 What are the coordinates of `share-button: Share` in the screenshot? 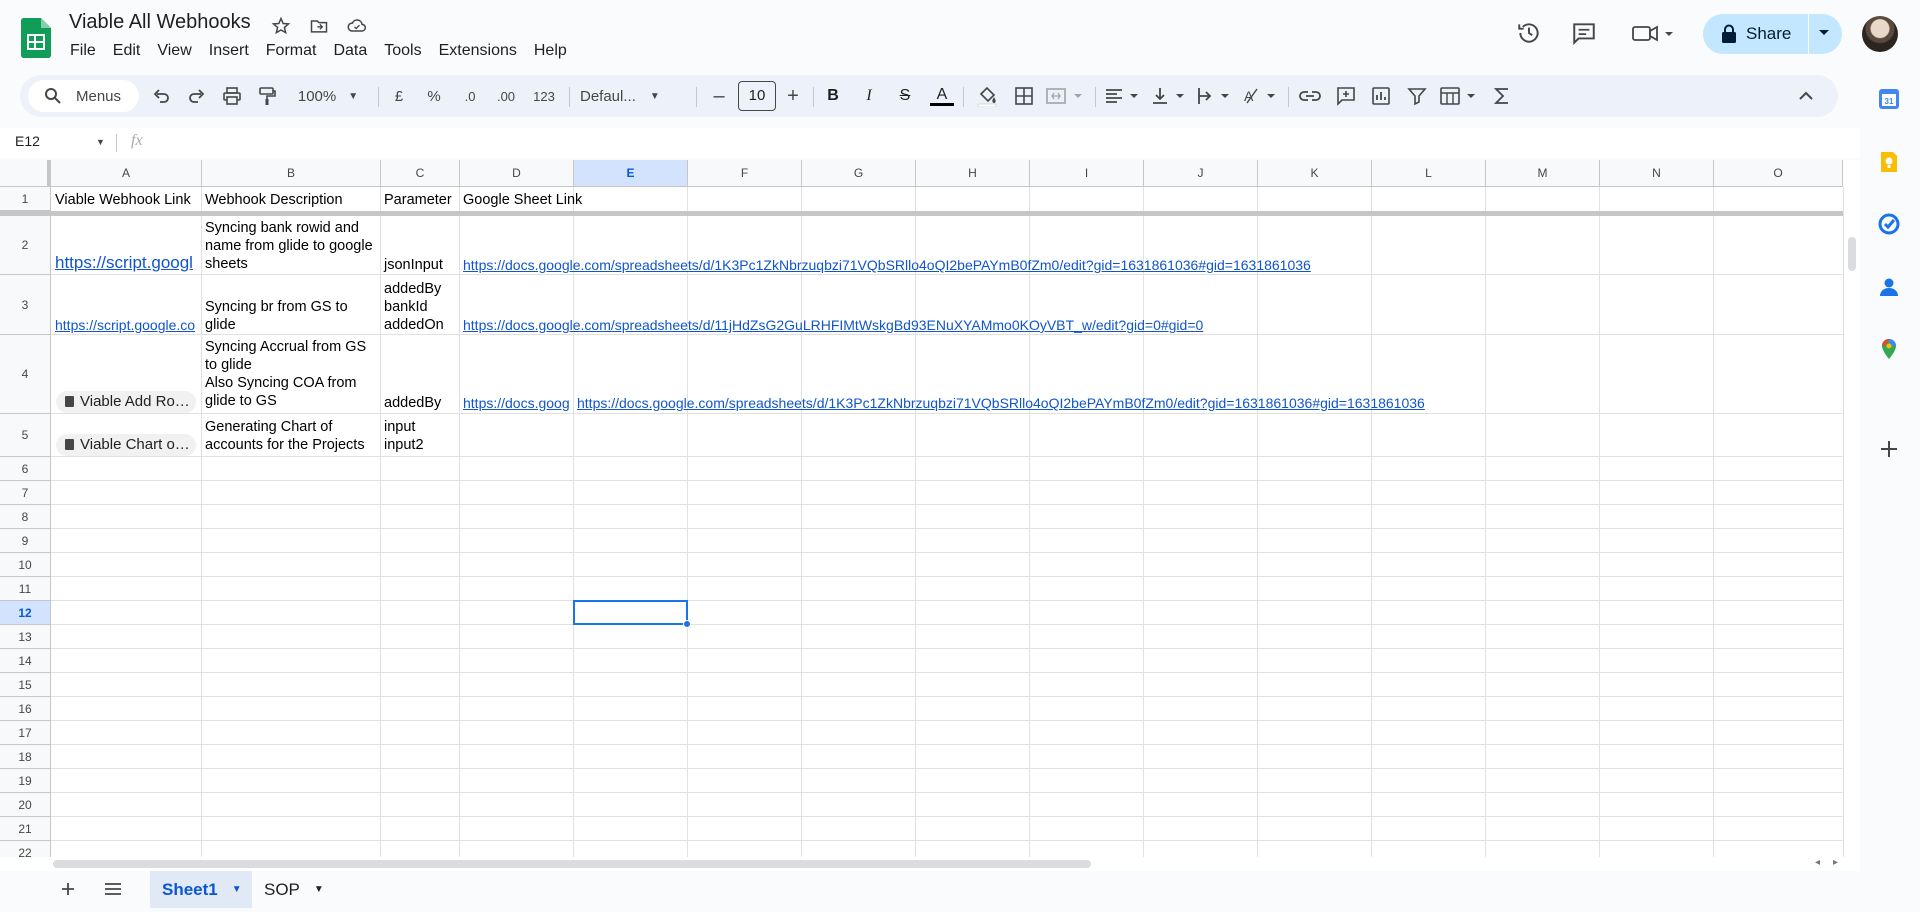 It's located at (1772, 34).